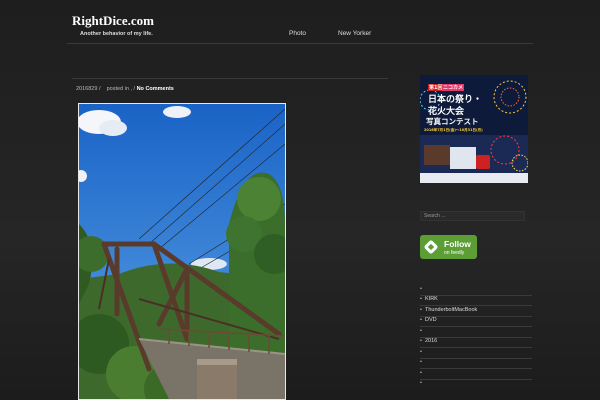  Describe the element at coordinates (230, 78) in the screenshot. I see `post-divider` at that location.